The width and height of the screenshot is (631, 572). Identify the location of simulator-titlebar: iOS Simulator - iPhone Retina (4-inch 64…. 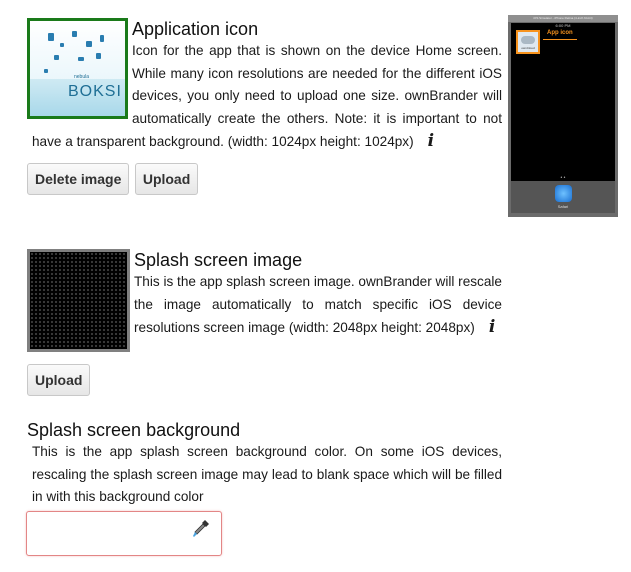
(563, 18).